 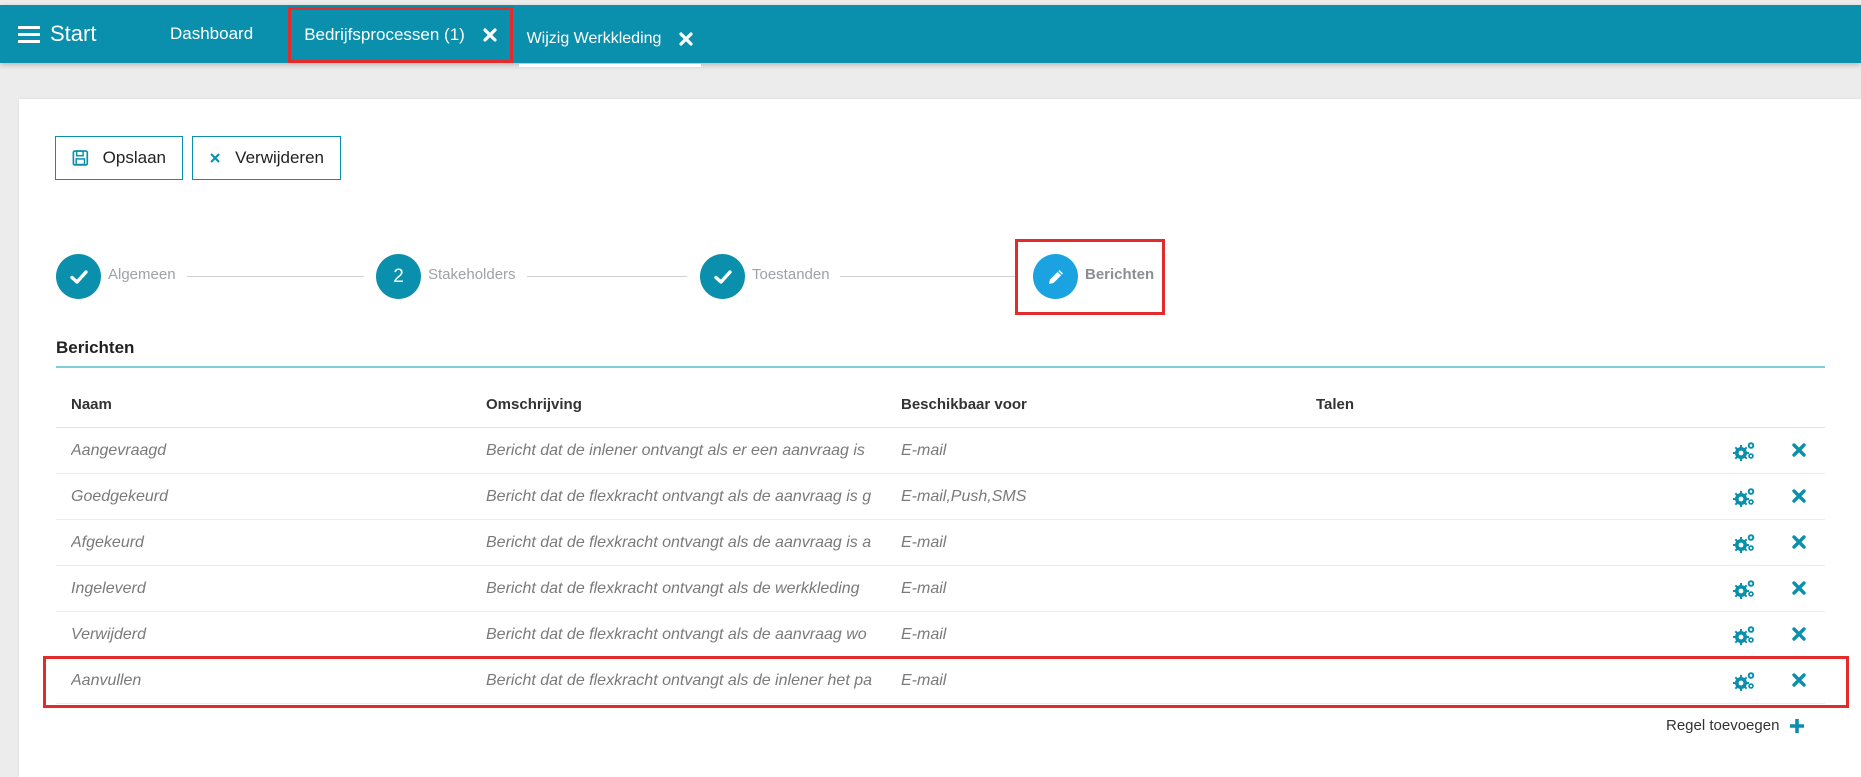 I want to click on step-stakeholders-label: Stakeholders, so click(x=472, y=274).